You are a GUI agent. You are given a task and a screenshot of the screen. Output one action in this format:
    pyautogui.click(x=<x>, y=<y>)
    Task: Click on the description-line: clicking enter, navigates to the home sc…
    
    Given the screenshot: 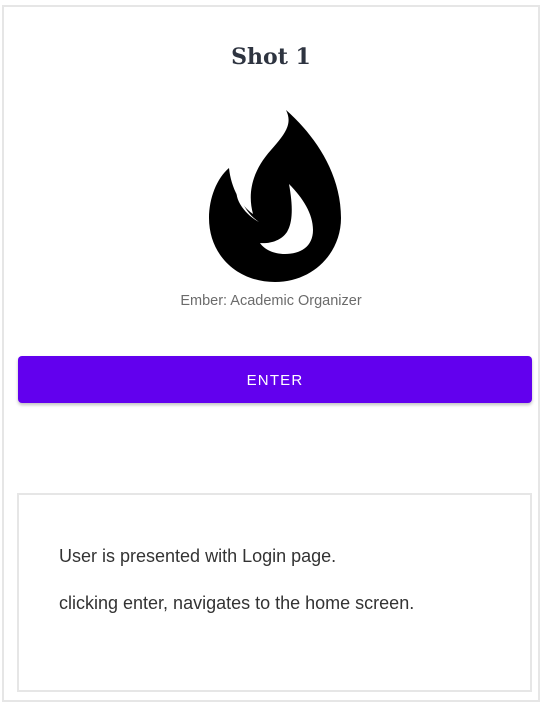 What is the action you would take?
    pyautogui.click(x=237, y=603)
    